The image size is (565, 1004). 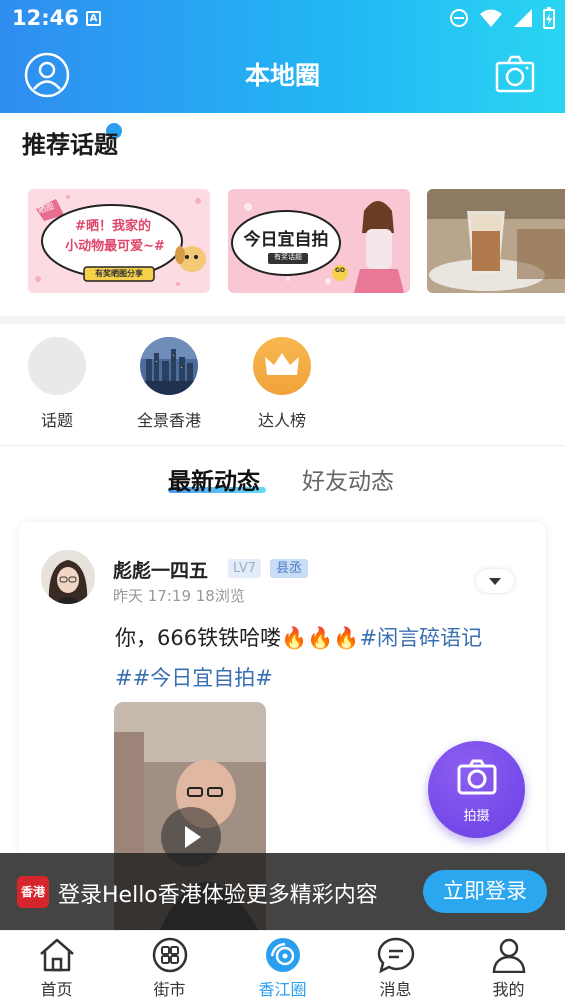 I want to click on post-text-plain: 你，666铁铁哈喽, so click(x=198, y=638).